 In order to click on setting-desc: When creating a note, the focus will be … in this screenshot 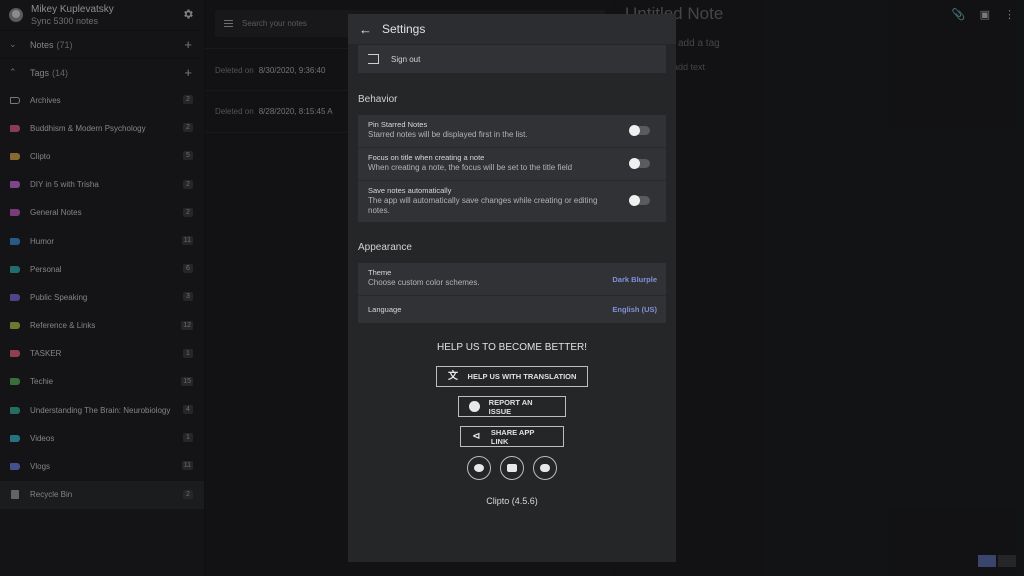, I will do `click(470, 167)`.